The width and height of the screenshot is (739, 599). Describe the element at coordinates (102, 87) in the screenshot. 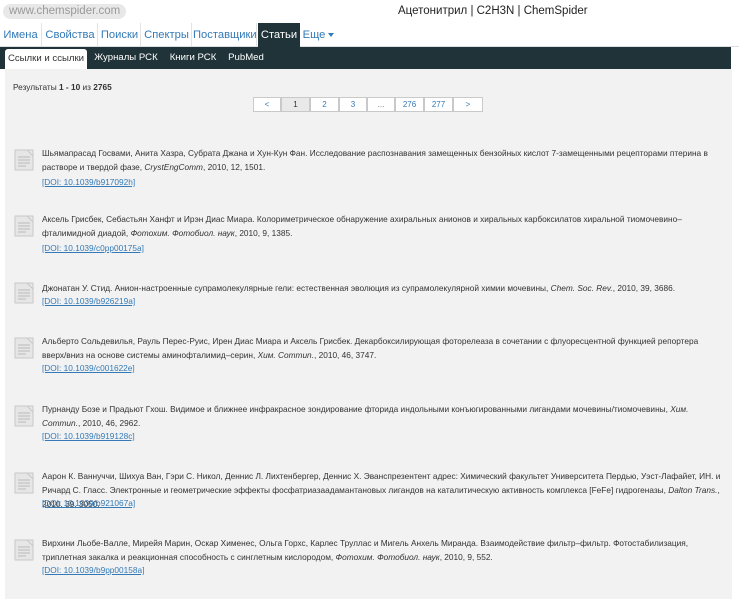

I see `results-total: 2765` at that location.